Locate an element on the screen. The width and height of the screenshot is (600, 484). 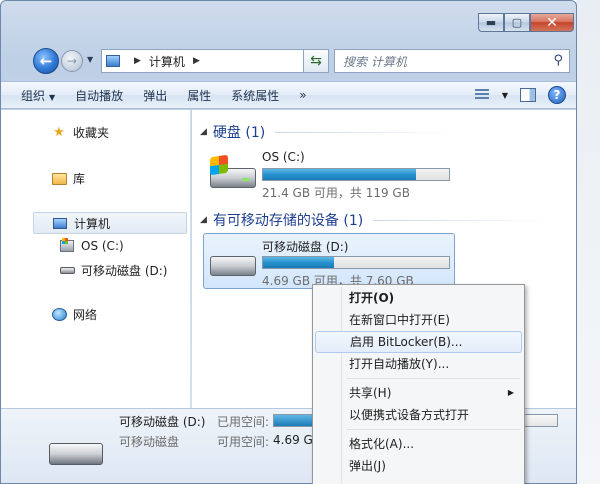
close-button: ✕ is located at coordinates (552, 22).